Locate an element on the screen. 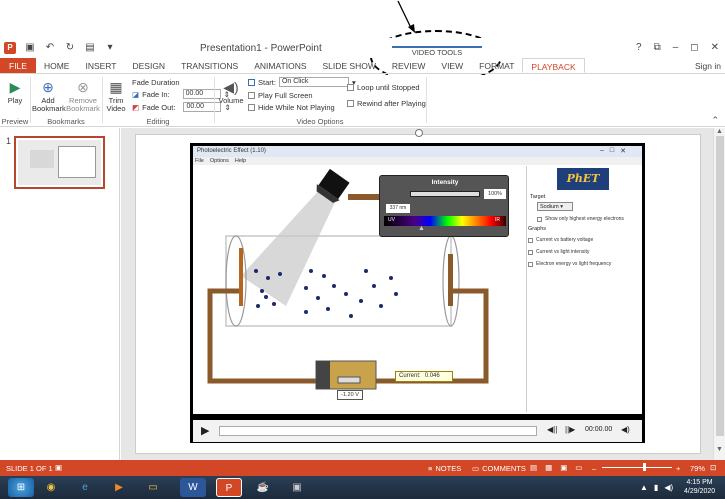 The width and height of the screenshot is (725, 499). tab-review: REVIEW is located at coordinates (409, 65).